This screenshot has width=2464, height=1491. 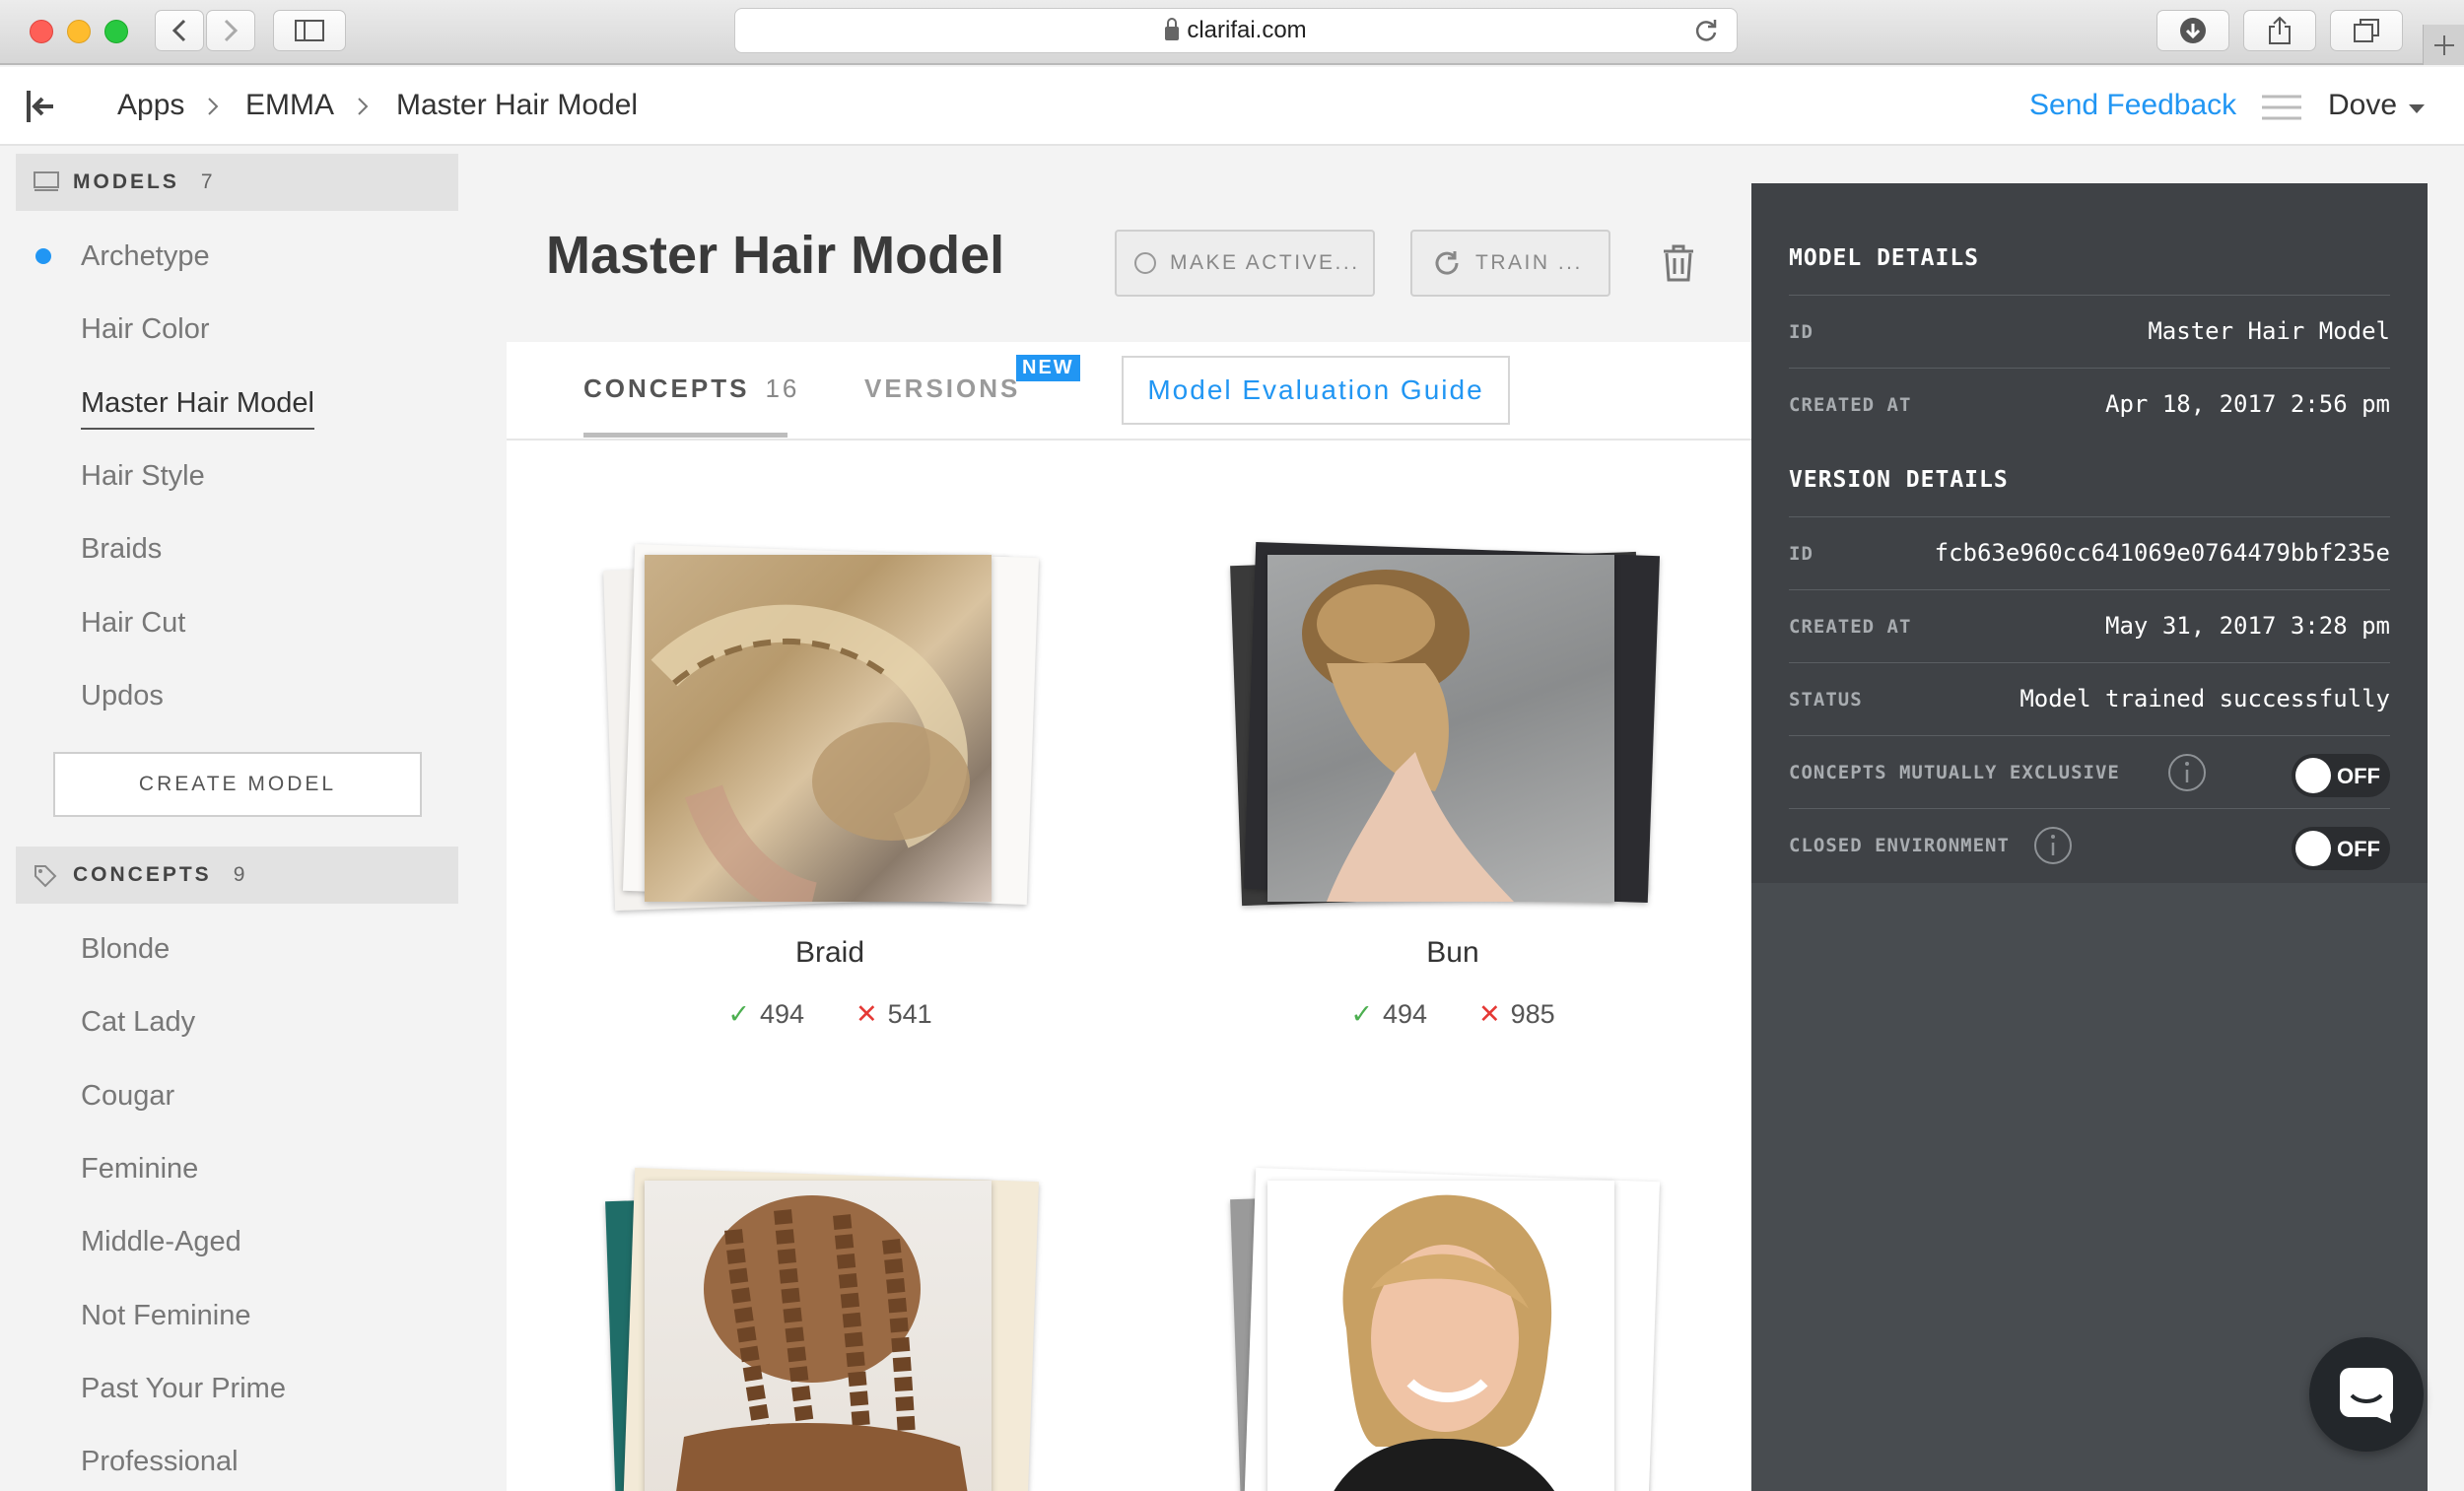 I want to click on version-status-label: STATUS, so click(x=1826, y=700).